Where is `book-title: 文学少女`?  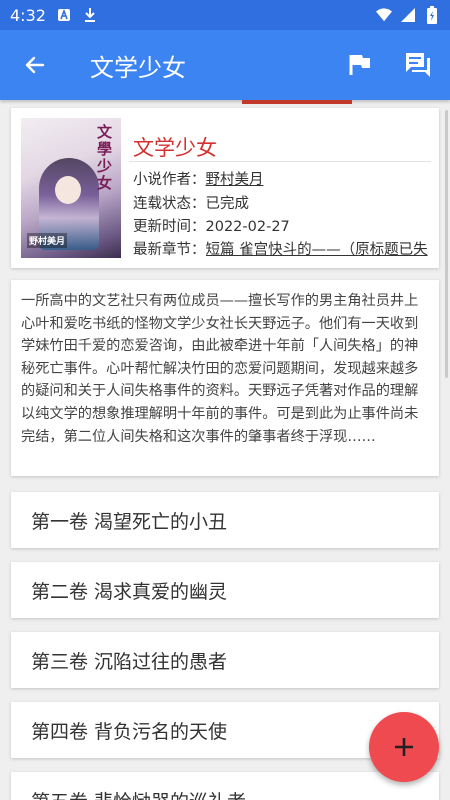
book-title: 文学少女 is located at coordinates (175, 148).